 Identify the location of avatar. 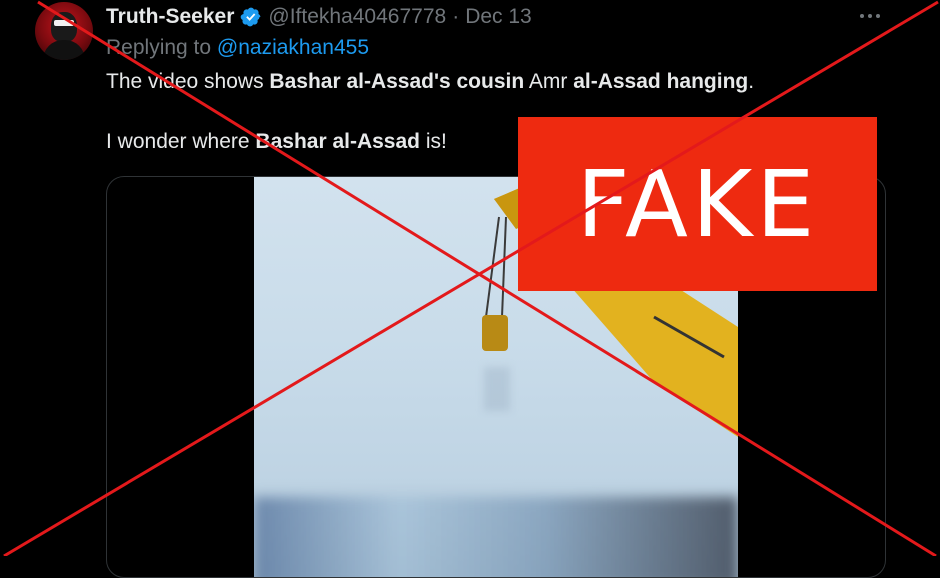
(64, 31).